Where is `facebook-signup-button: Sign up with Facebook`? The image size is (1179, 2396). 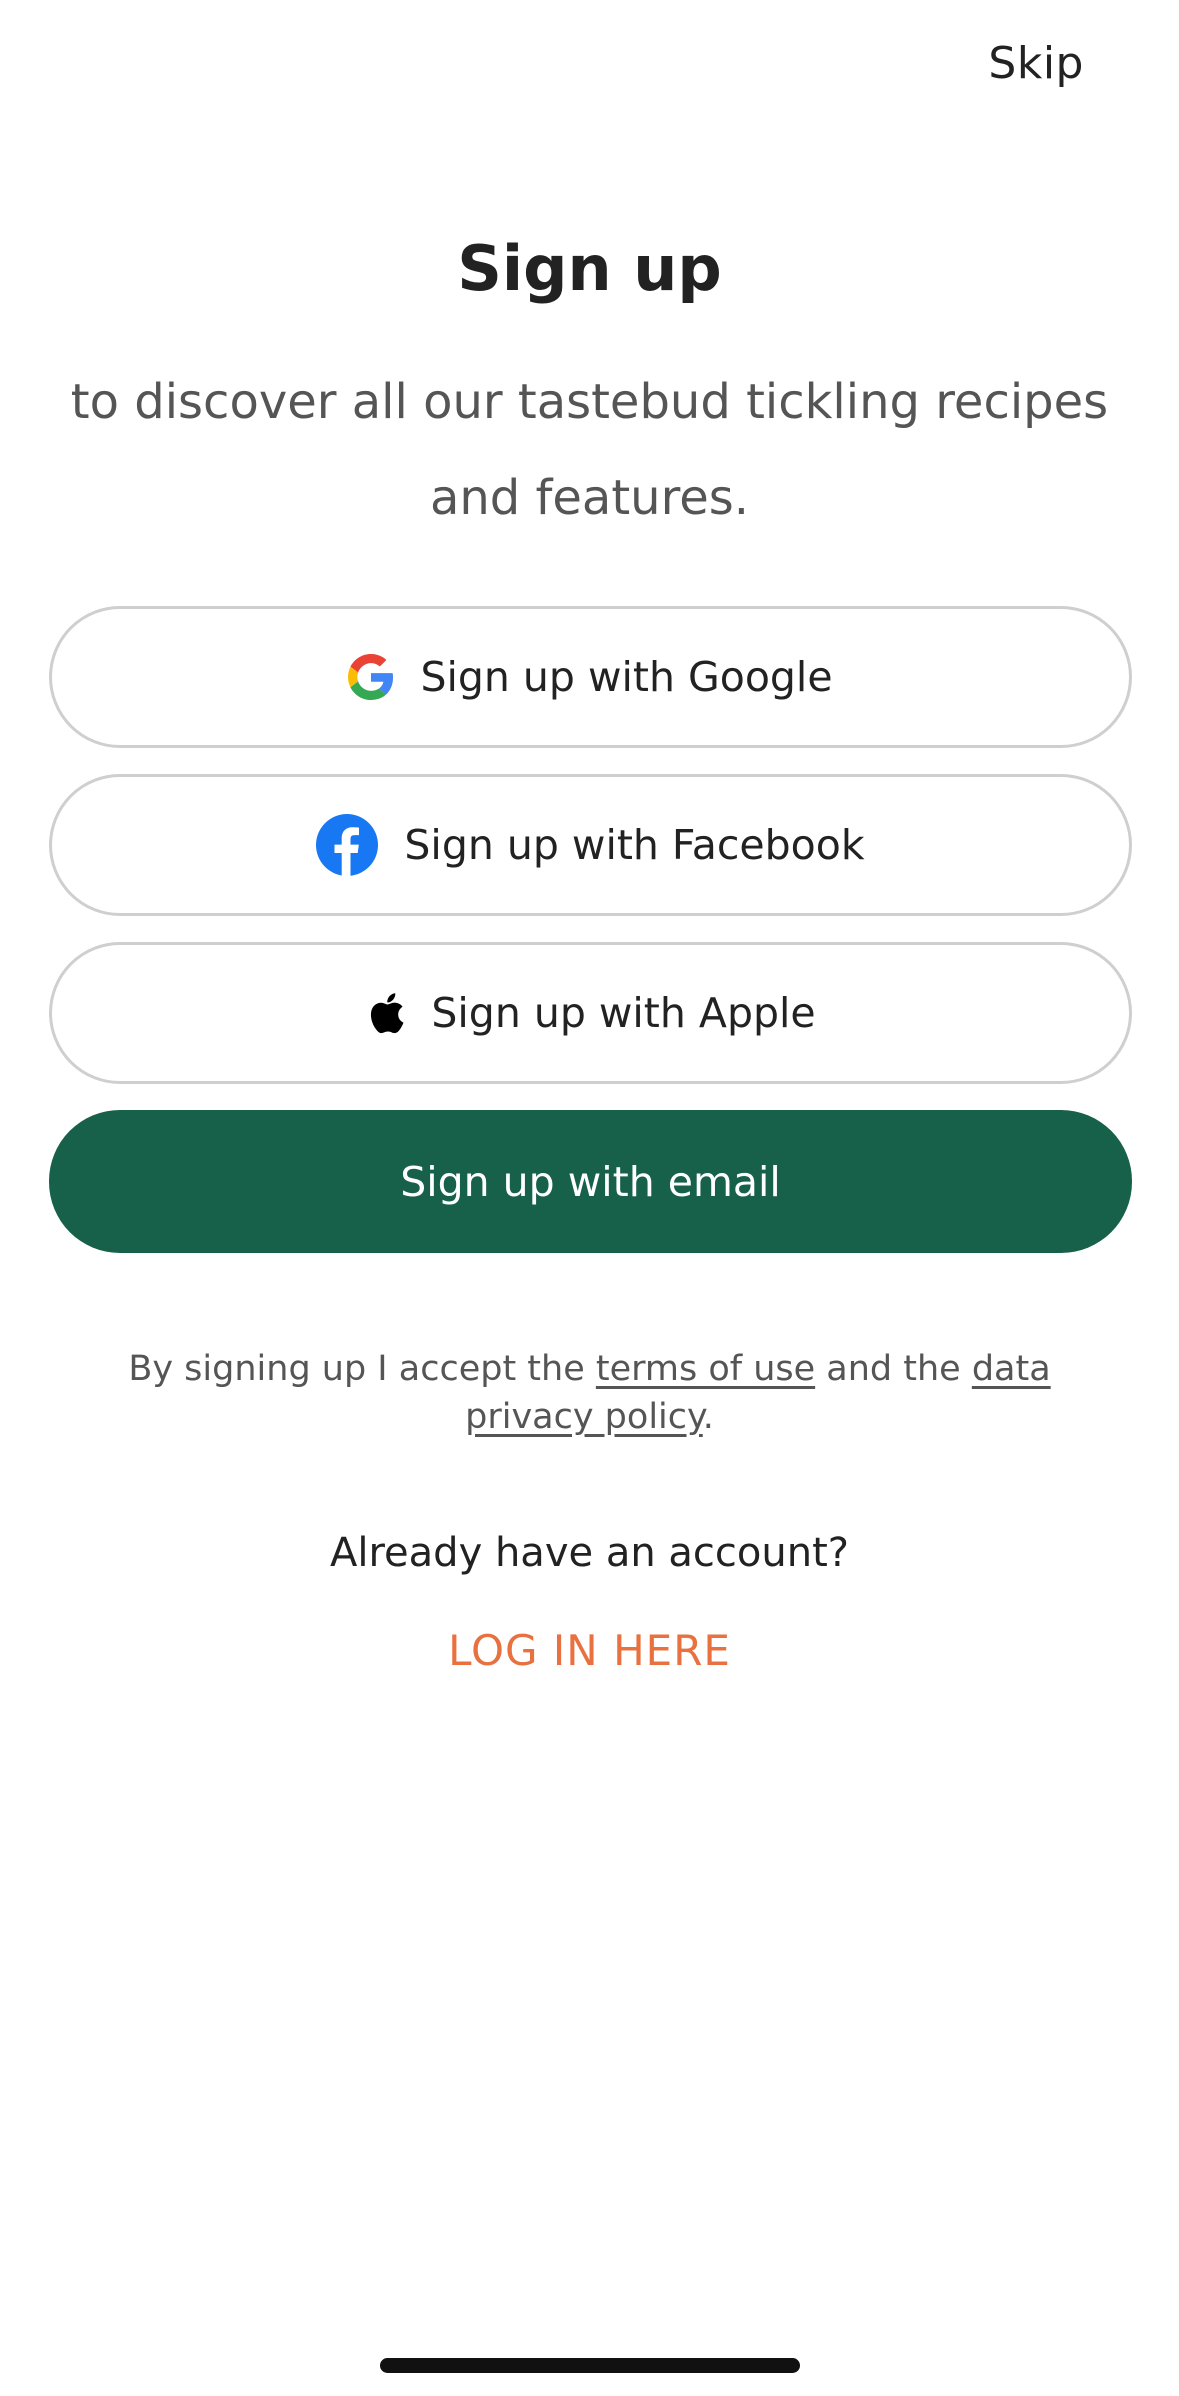 facebook-signup-button: Sign up with Facebook is located at coordinates (590, 845).